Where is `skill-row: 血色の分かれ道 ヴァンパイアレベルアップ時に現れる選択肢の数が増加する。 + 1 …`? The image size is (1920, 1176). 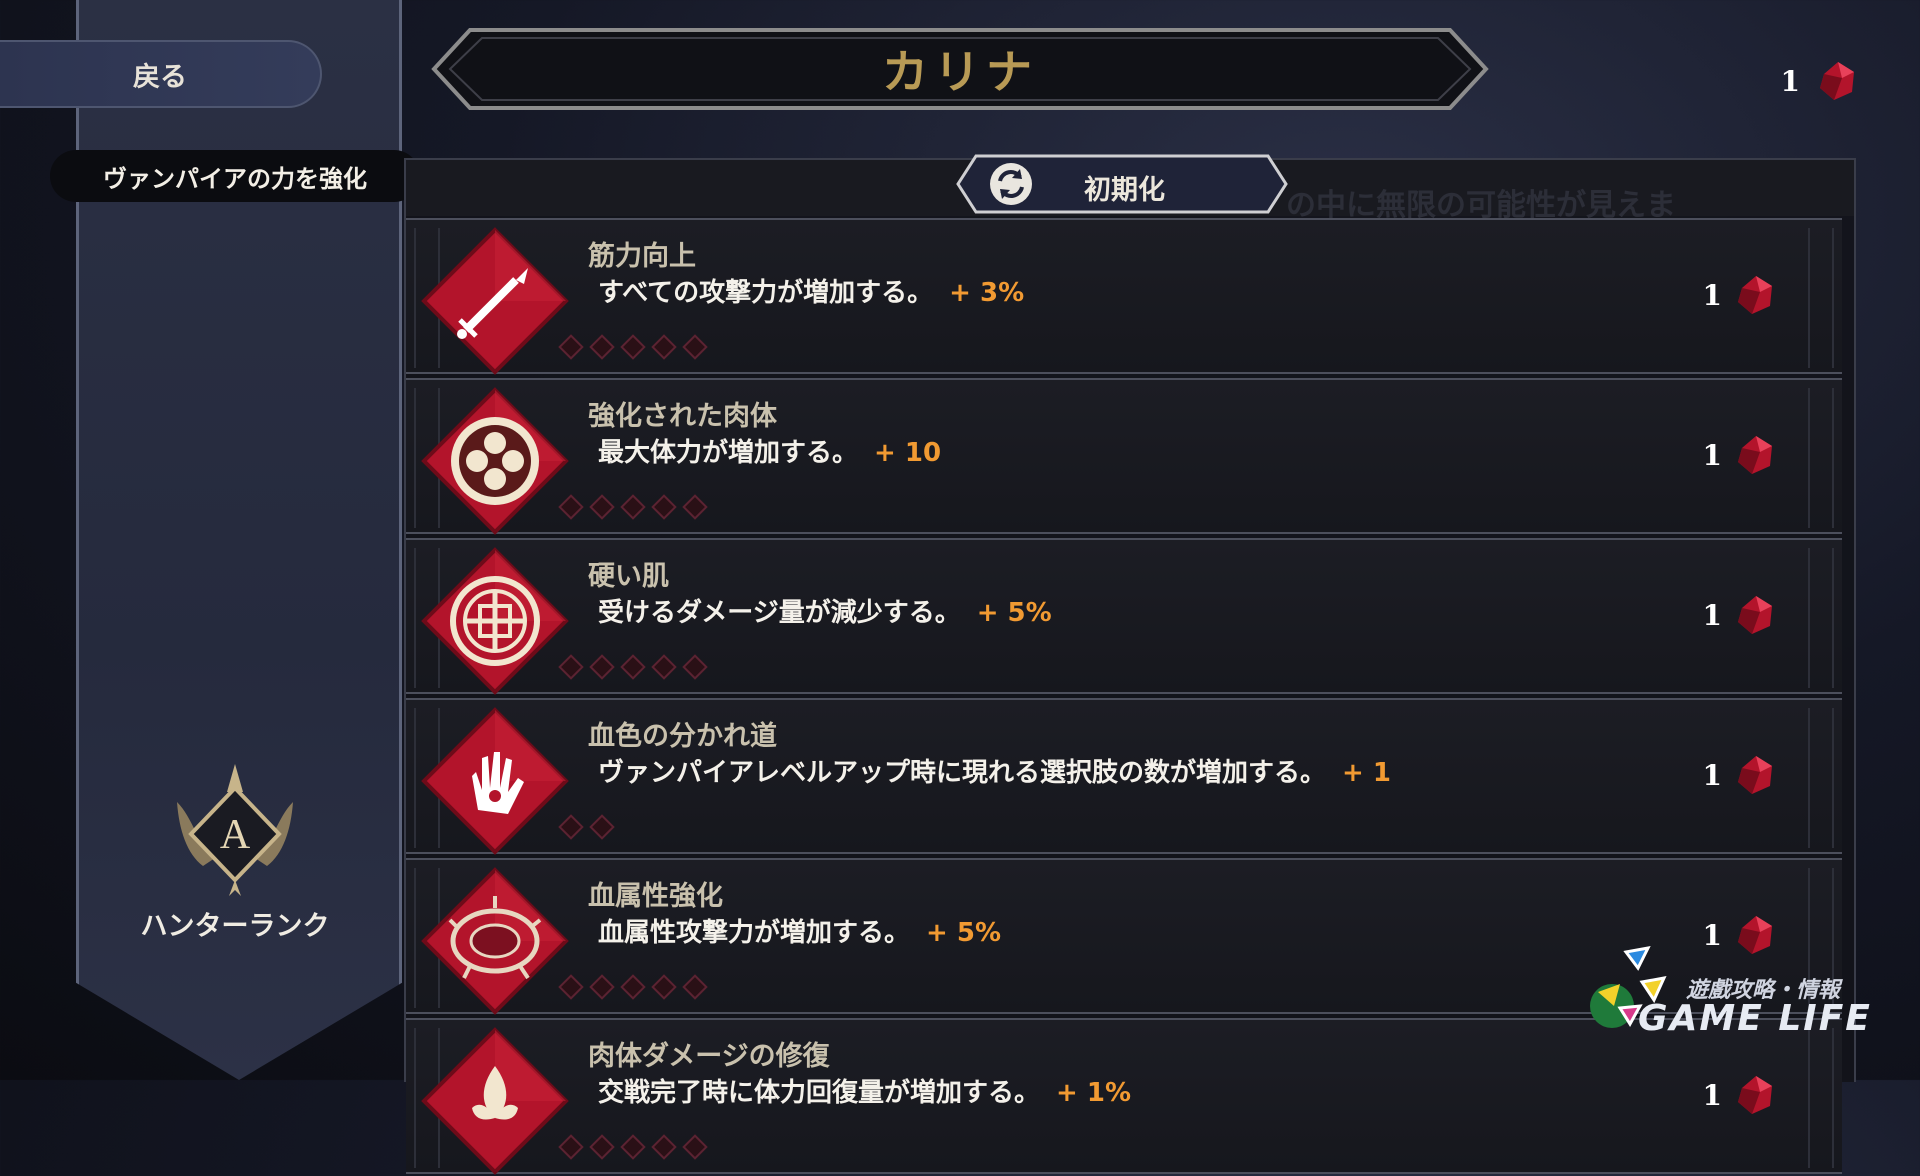
skill-row: 血色の分かれ道 ヴァンパイアレベルアップ時に現れる選択肢の数が増加する。 + 1 … is located at coordinates (1124, 776).